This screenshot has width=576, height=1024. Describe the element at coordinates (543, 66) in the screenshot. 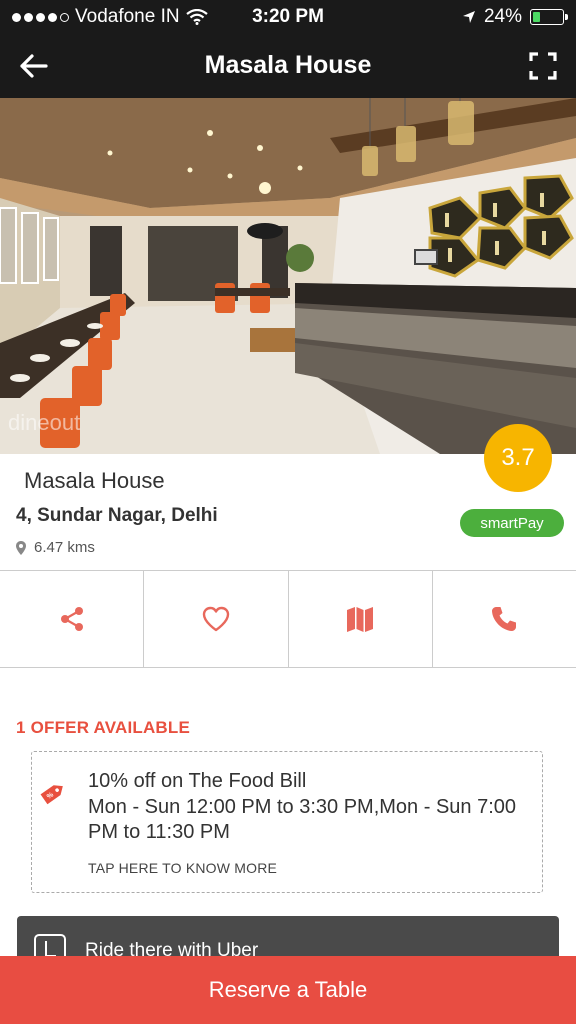

I see `fullscreen-icon` at that location.